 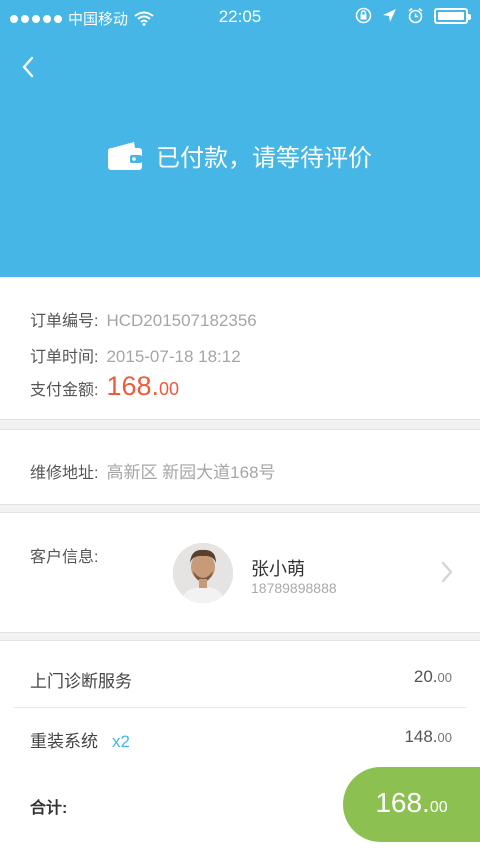 I want to click on address-card: 维修地址: 高新区 新园大道168号, so click(x=240, y=467).